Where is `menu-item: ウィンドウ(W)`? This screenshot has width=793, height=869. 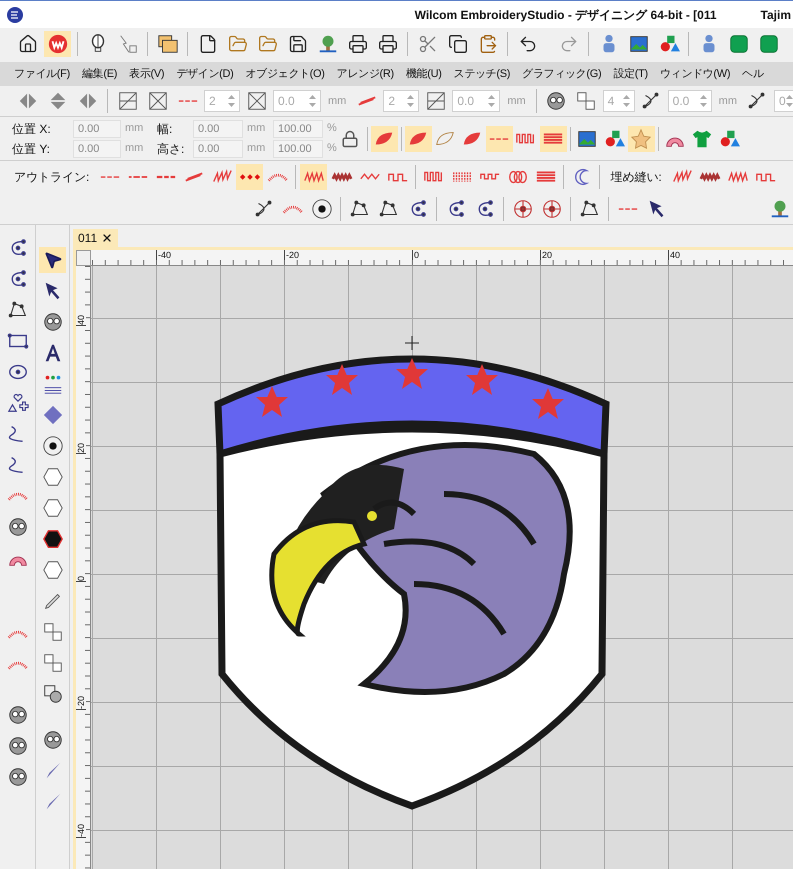 menu-item: ウィンドウ(W) is located at coordinates (695, 74).